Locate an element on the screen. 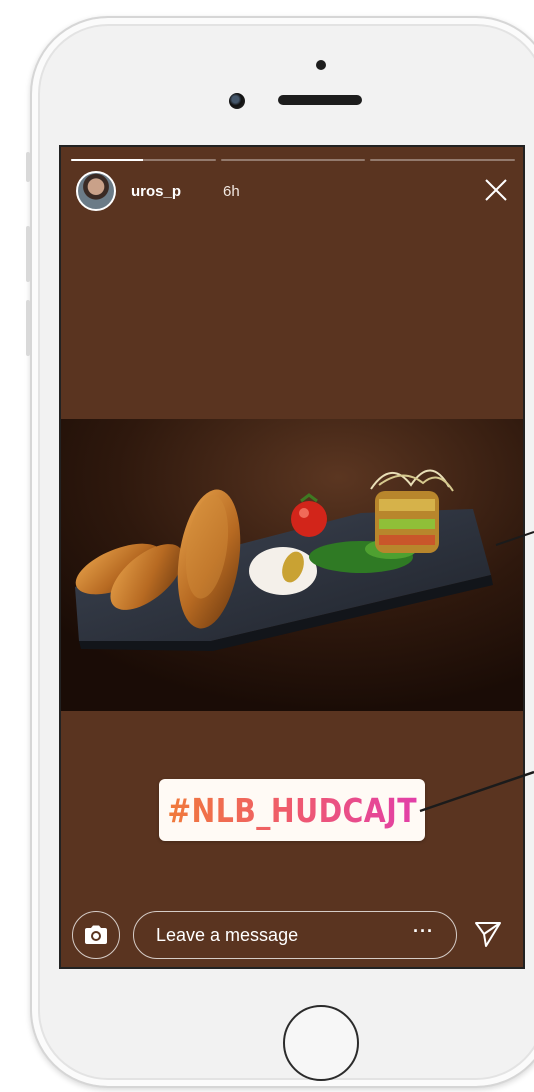 This screenshot has width=534, height=1092. message-input: Leave a message ··· is located at coordinates (295, 935).